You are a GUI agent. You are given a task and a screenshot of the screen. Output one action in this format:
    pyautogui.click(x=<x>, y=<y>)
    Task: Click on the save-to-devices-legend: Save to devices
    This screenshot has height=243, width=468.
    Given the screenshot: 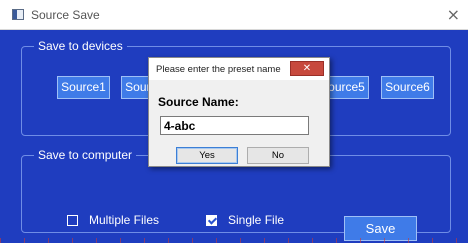 What is the action you would take?
    pyautogui.click(x=80, y=46)
    